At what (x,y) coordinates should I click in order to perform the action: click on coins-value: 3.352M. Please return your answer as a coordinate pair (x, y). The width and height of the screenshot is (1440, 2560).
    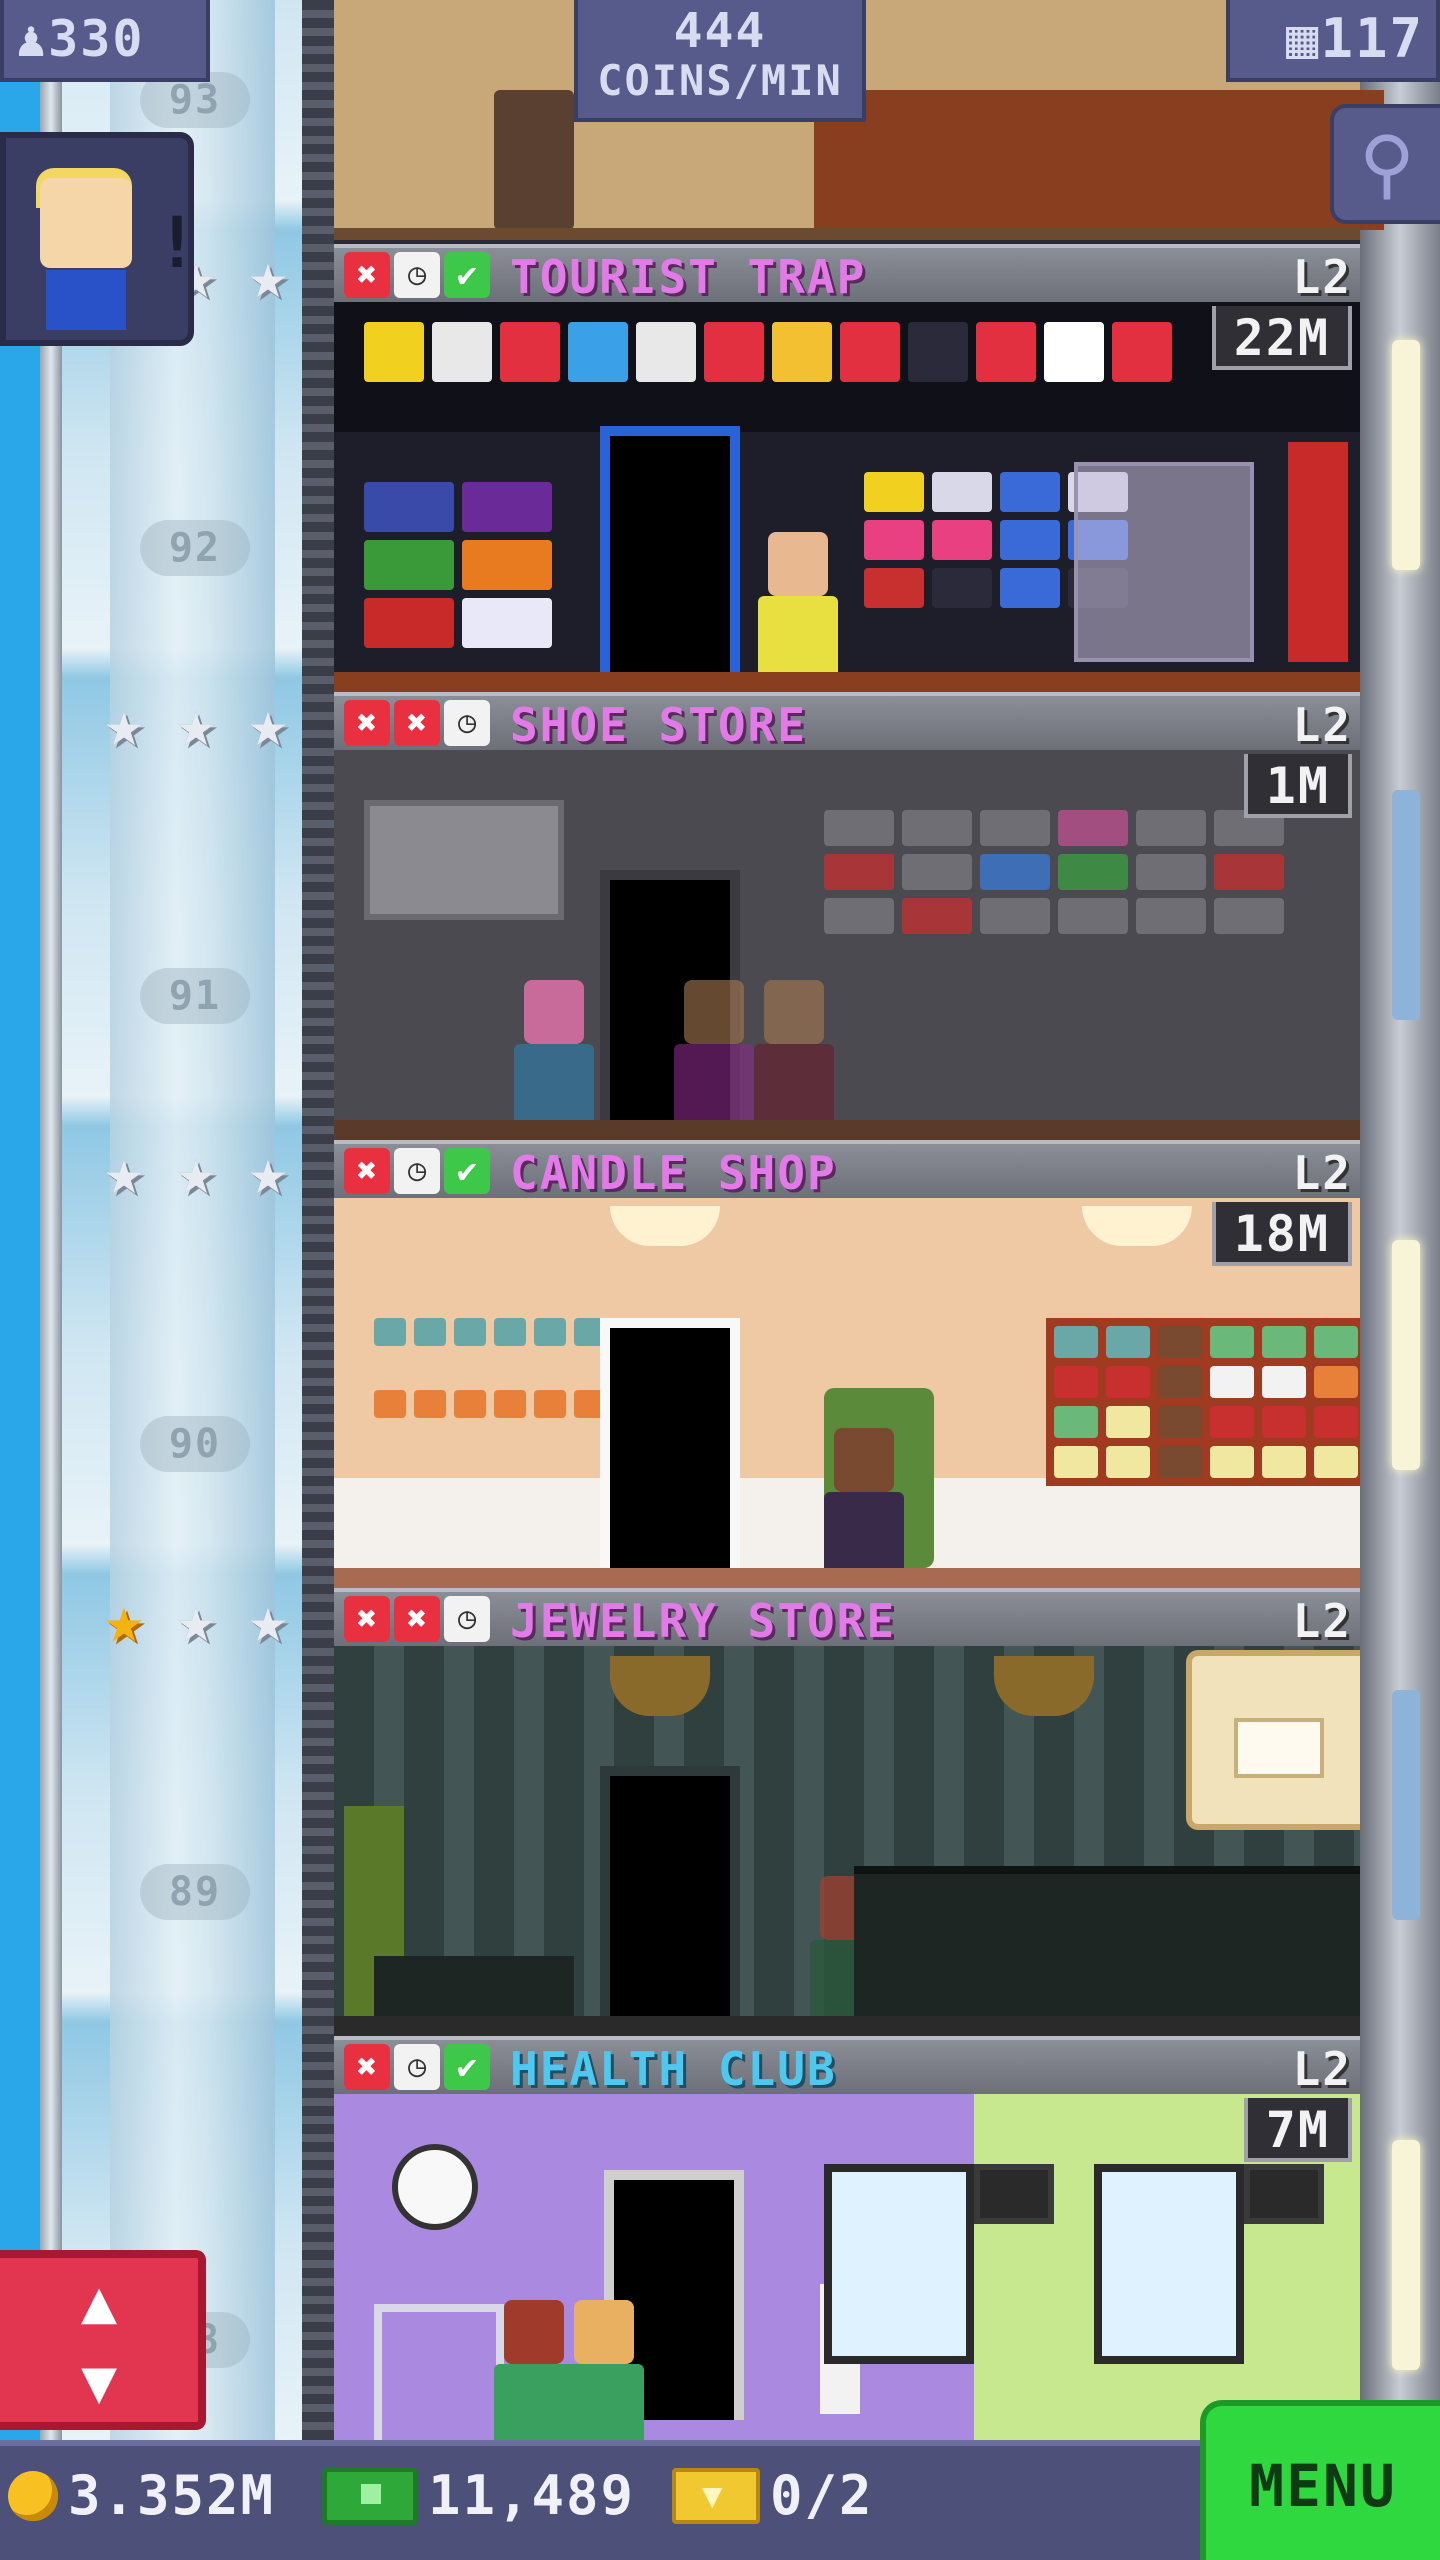
    Looking at the image, I should click on (172, 2495).